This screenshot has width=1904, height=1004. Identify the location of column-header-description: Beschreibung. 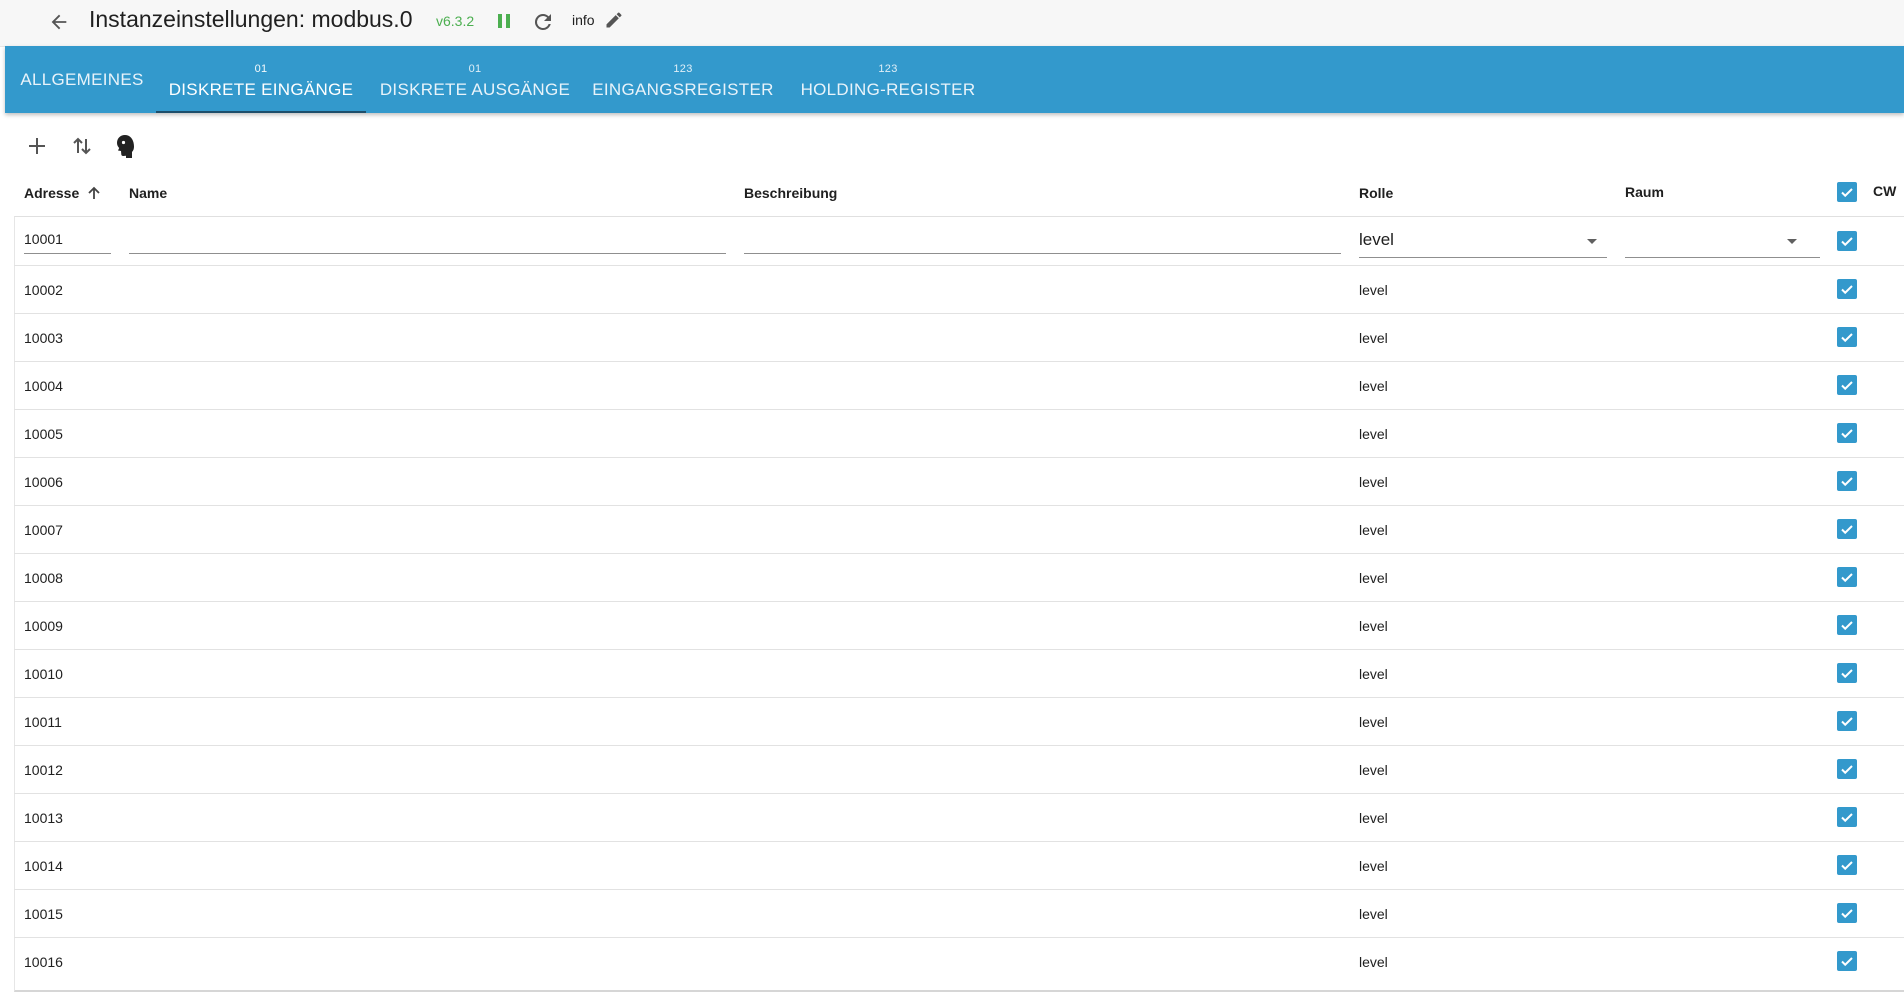
(790, 193).